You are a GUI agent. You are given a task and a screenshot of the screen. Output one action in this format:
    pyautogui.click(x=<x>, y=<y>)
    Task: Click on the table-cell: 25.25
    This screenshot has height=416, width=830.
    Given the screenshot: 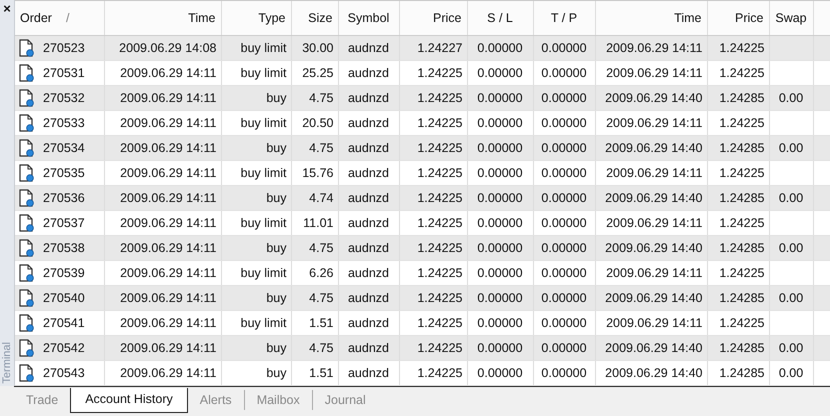 What is the action you would take?
    pyautogui.click(x=318, y=73)
    